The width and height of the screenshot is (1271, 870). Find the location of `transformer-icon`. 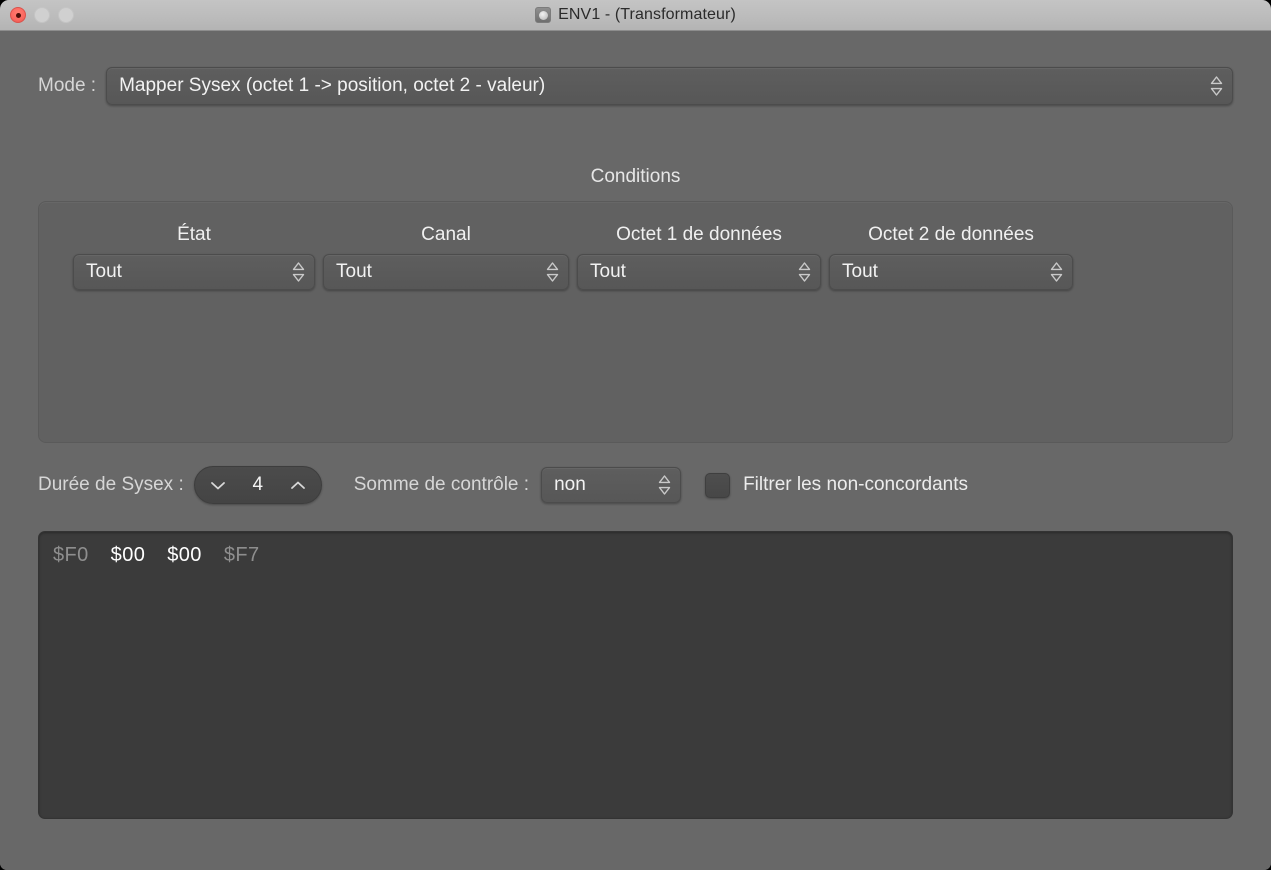

transformer-icon is located at coordinates (543, 15).